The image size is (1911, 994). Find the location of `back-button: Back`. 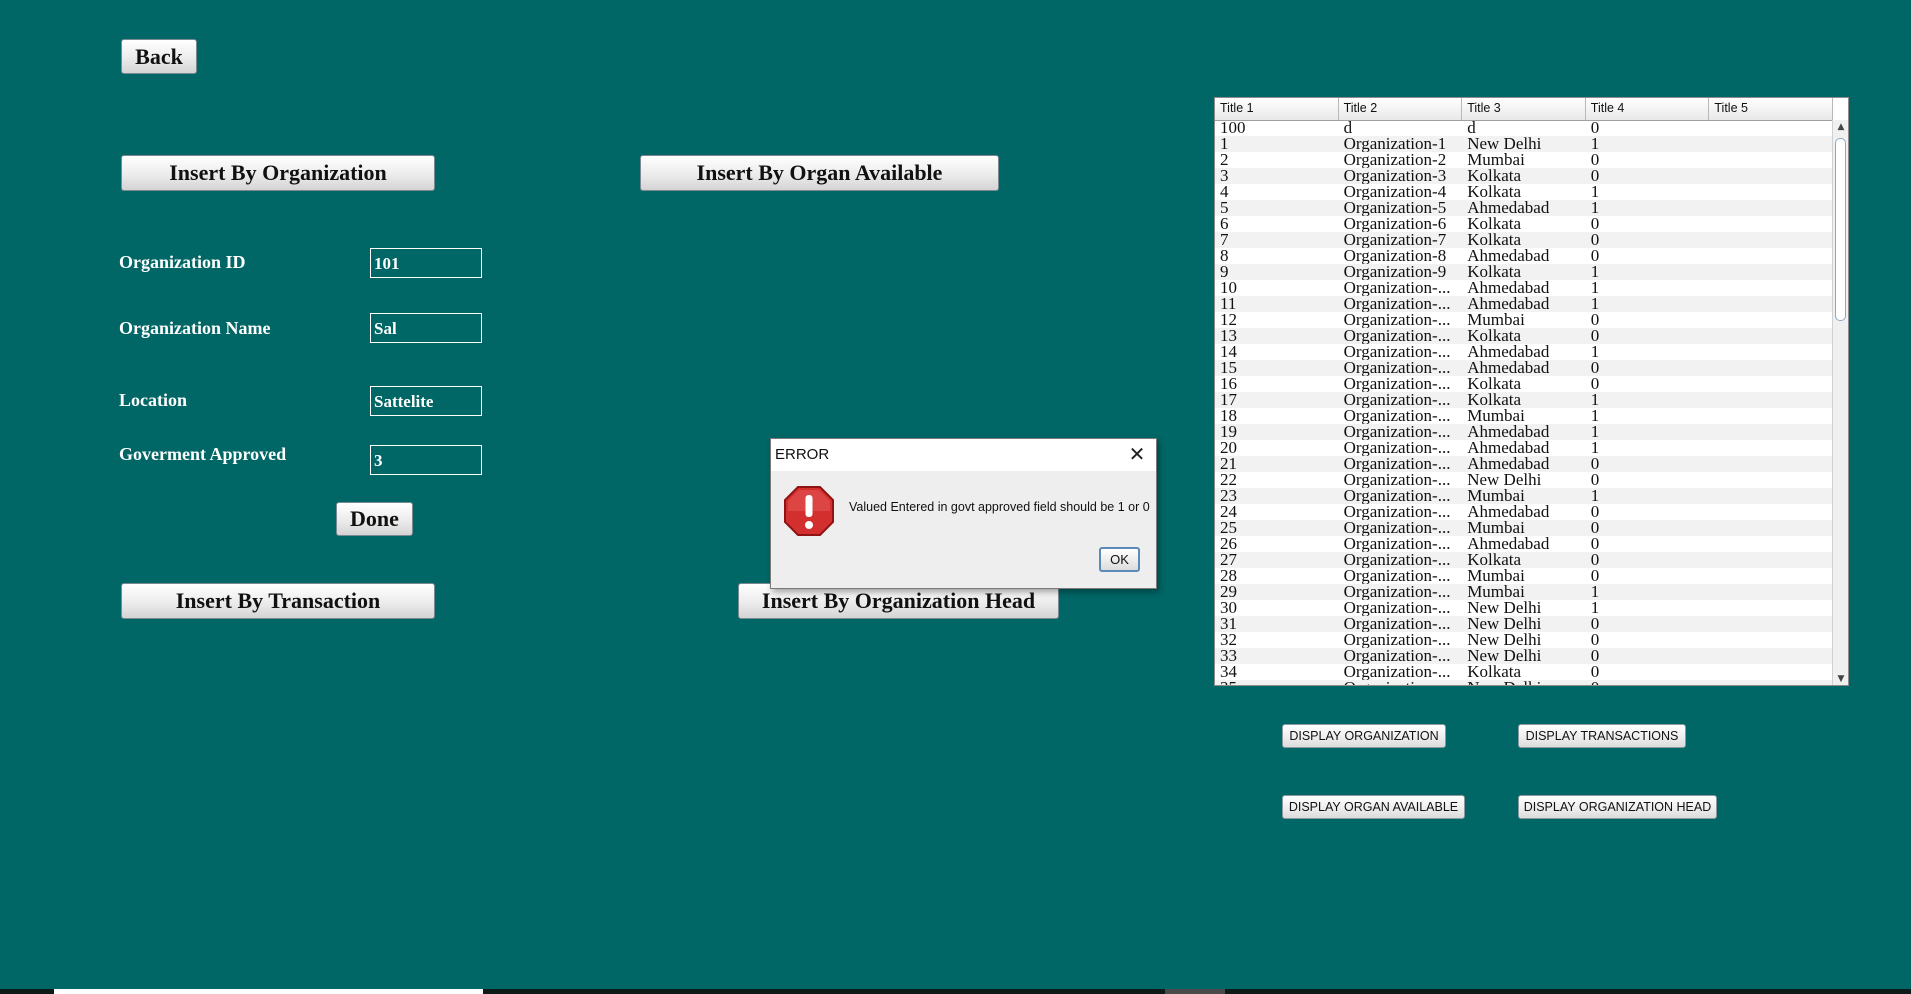

back-button: Back is located at coordinates (159, 56).